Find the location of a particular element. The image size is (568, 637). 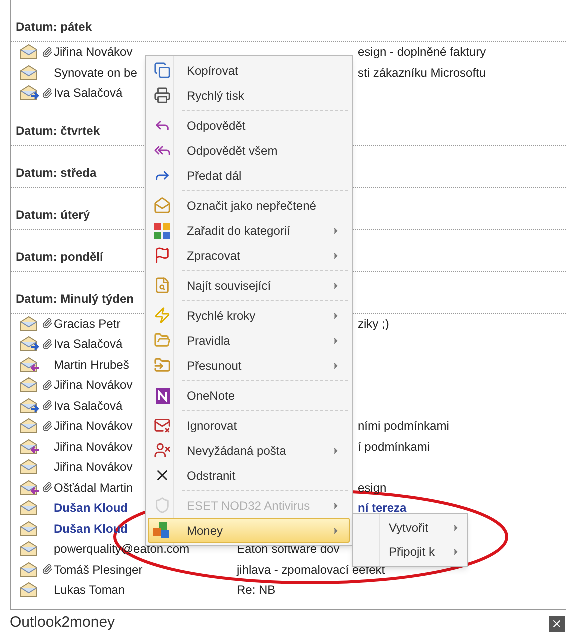

menu-item: Zařadit do kategorií is located at coordinates (249, 230).